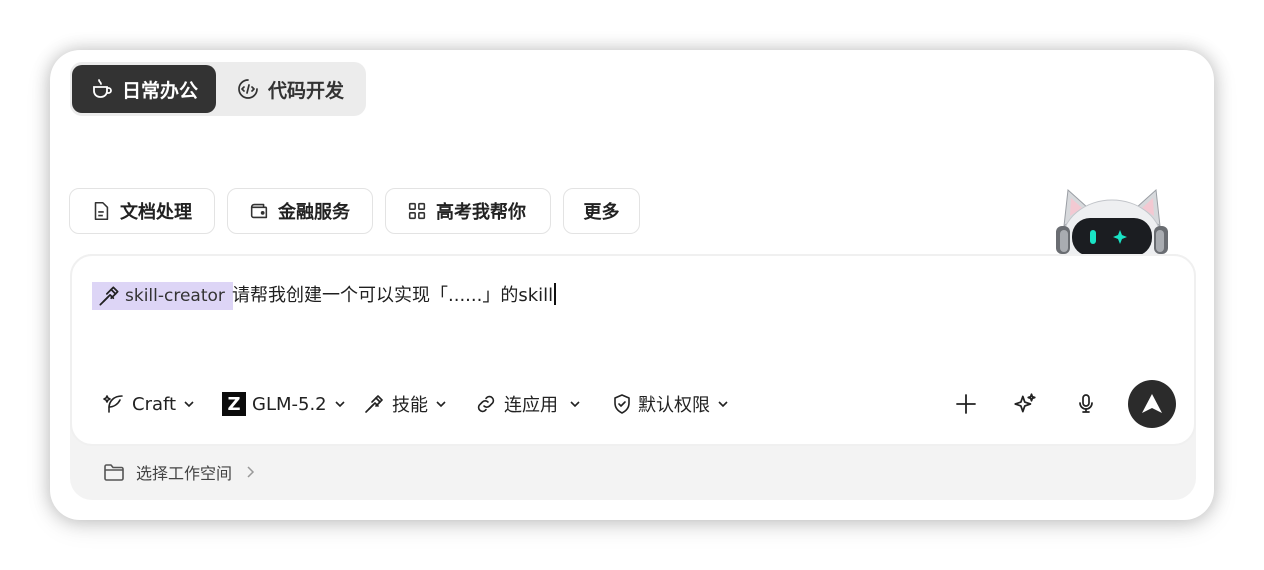  I want to click on chip-more: 更多, so click(601, 211).